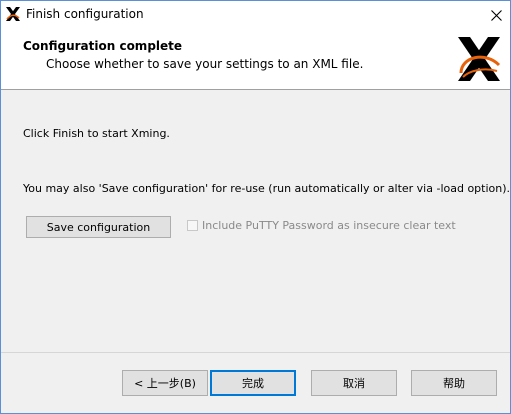 The width and height of the screenshot is (511, 414). Describe the element at coordinates (13, 14) in the screenshot. I see `xming-app-icon` at that location.